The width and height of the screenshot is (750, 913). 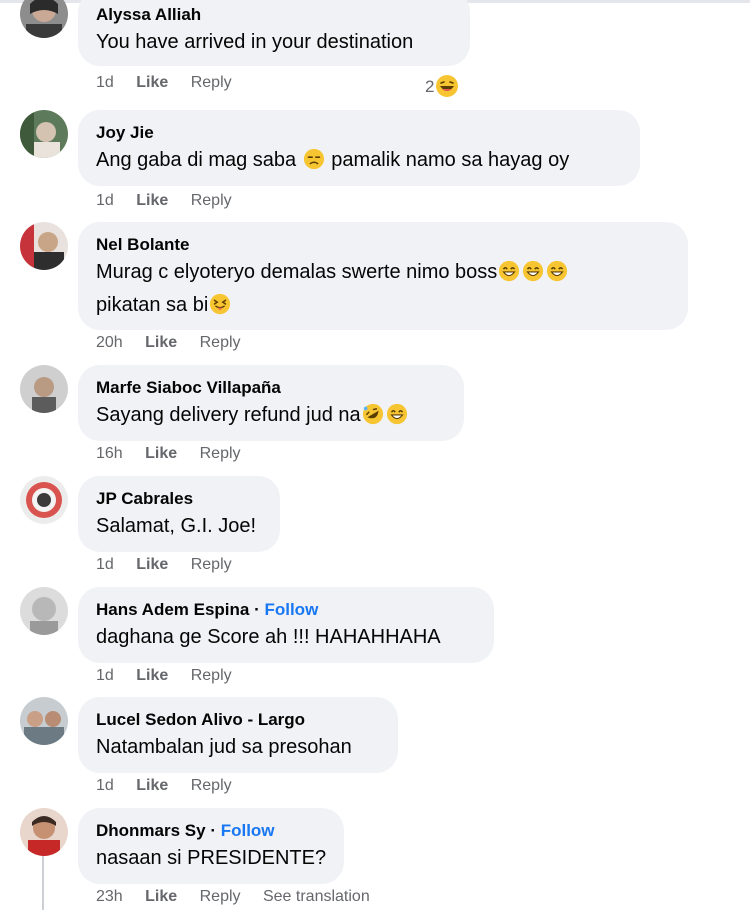 I want to click on comment-time: 16h, so click(x=109, y=453).